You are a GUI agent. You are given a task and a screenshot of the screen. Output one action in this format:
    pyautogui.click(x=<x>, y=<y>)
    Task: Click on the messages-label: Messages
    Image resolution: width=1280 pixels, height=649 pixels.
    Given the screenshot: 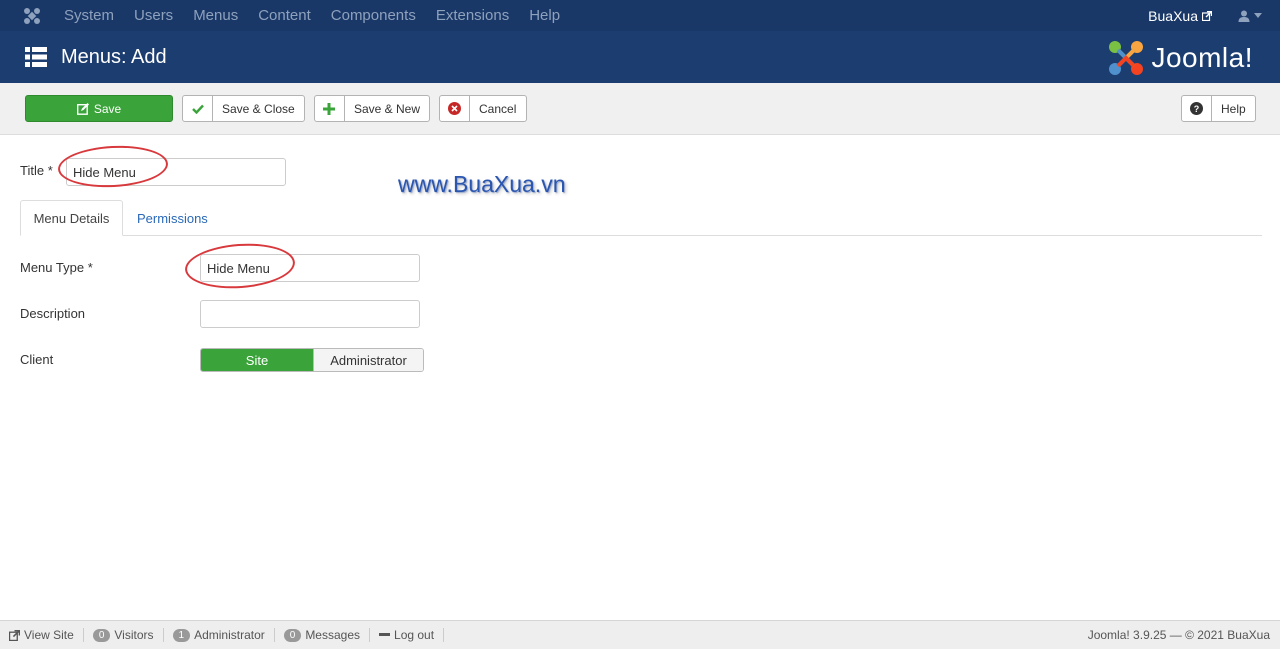 What is the action you would take?
    pyautogui.click(x=333, y=635)
    